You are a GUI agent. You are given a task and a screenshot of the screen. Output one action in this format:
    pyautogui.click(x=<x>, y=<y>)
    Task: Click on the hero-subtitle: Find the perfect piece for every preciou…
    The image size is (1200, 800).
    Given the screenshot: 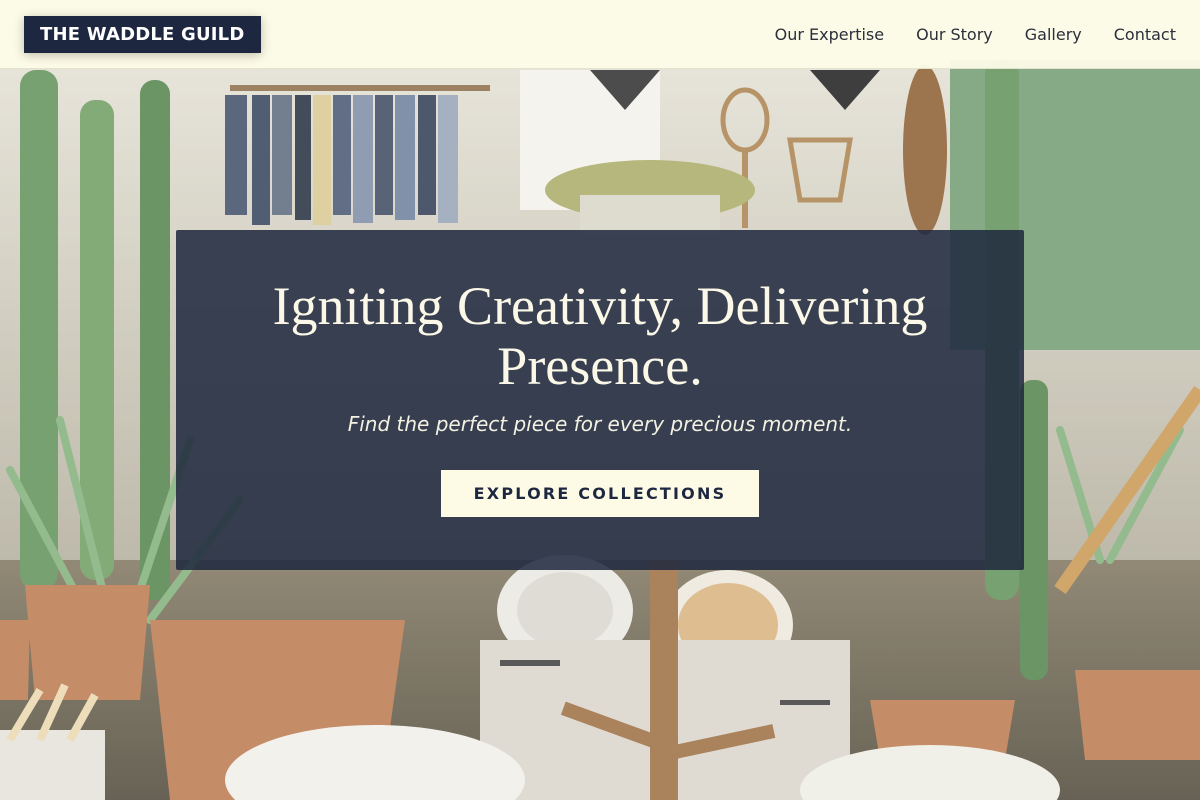 What is the action you would take?
    pyautogui.click(x=600, y=424)
    